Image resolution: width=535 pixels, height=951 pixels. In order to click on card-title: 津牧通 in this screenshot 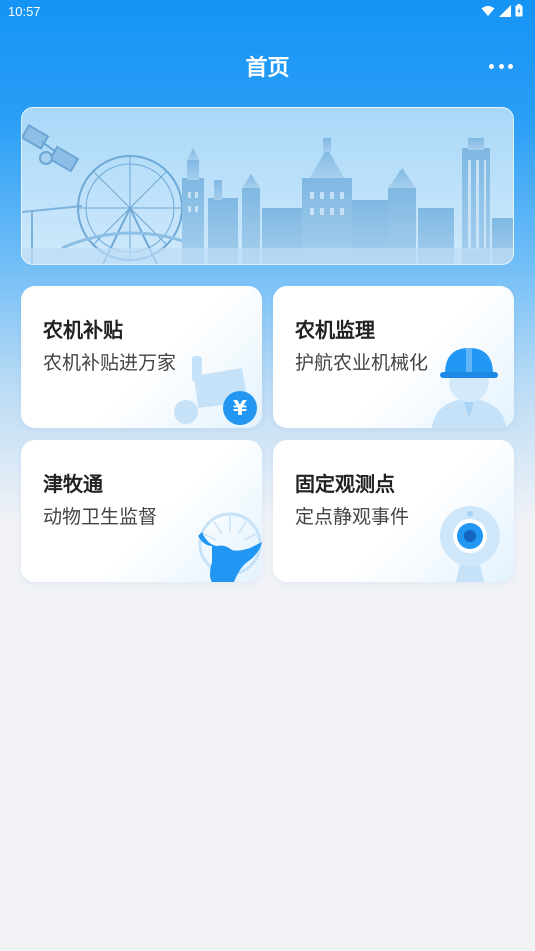, I will do `click(73, 484)`.